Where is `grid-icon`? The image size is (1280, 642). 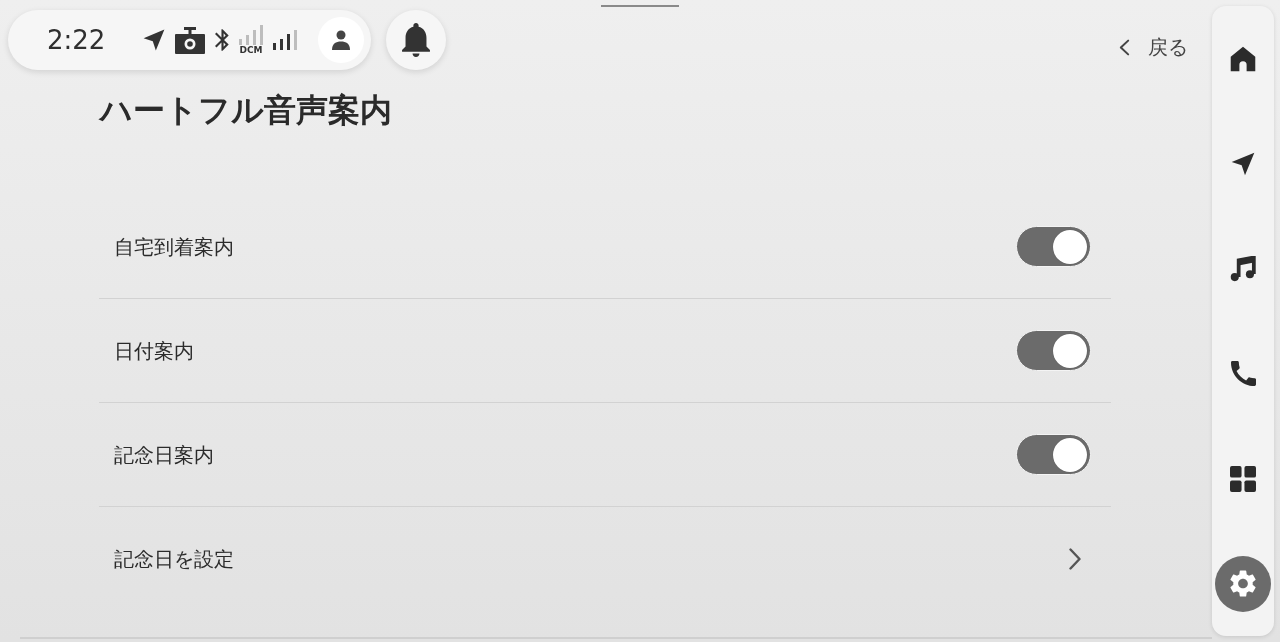 grid-icon is located at coordinates (1243, 478).